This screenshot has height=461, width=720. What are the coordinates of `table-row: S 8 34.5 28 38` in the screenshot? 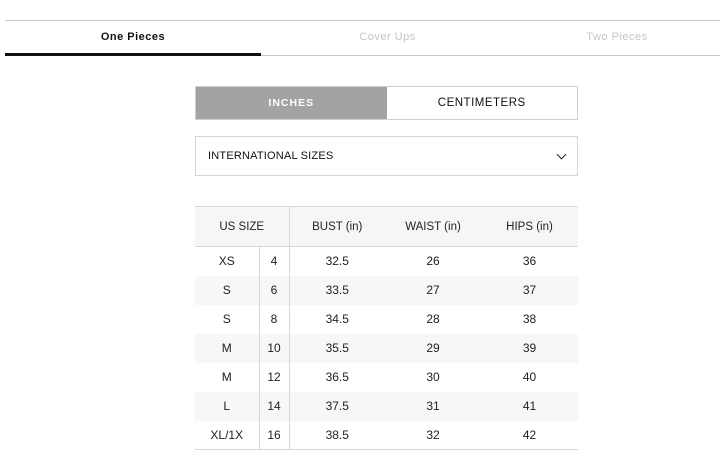 It's located at (386, 319).